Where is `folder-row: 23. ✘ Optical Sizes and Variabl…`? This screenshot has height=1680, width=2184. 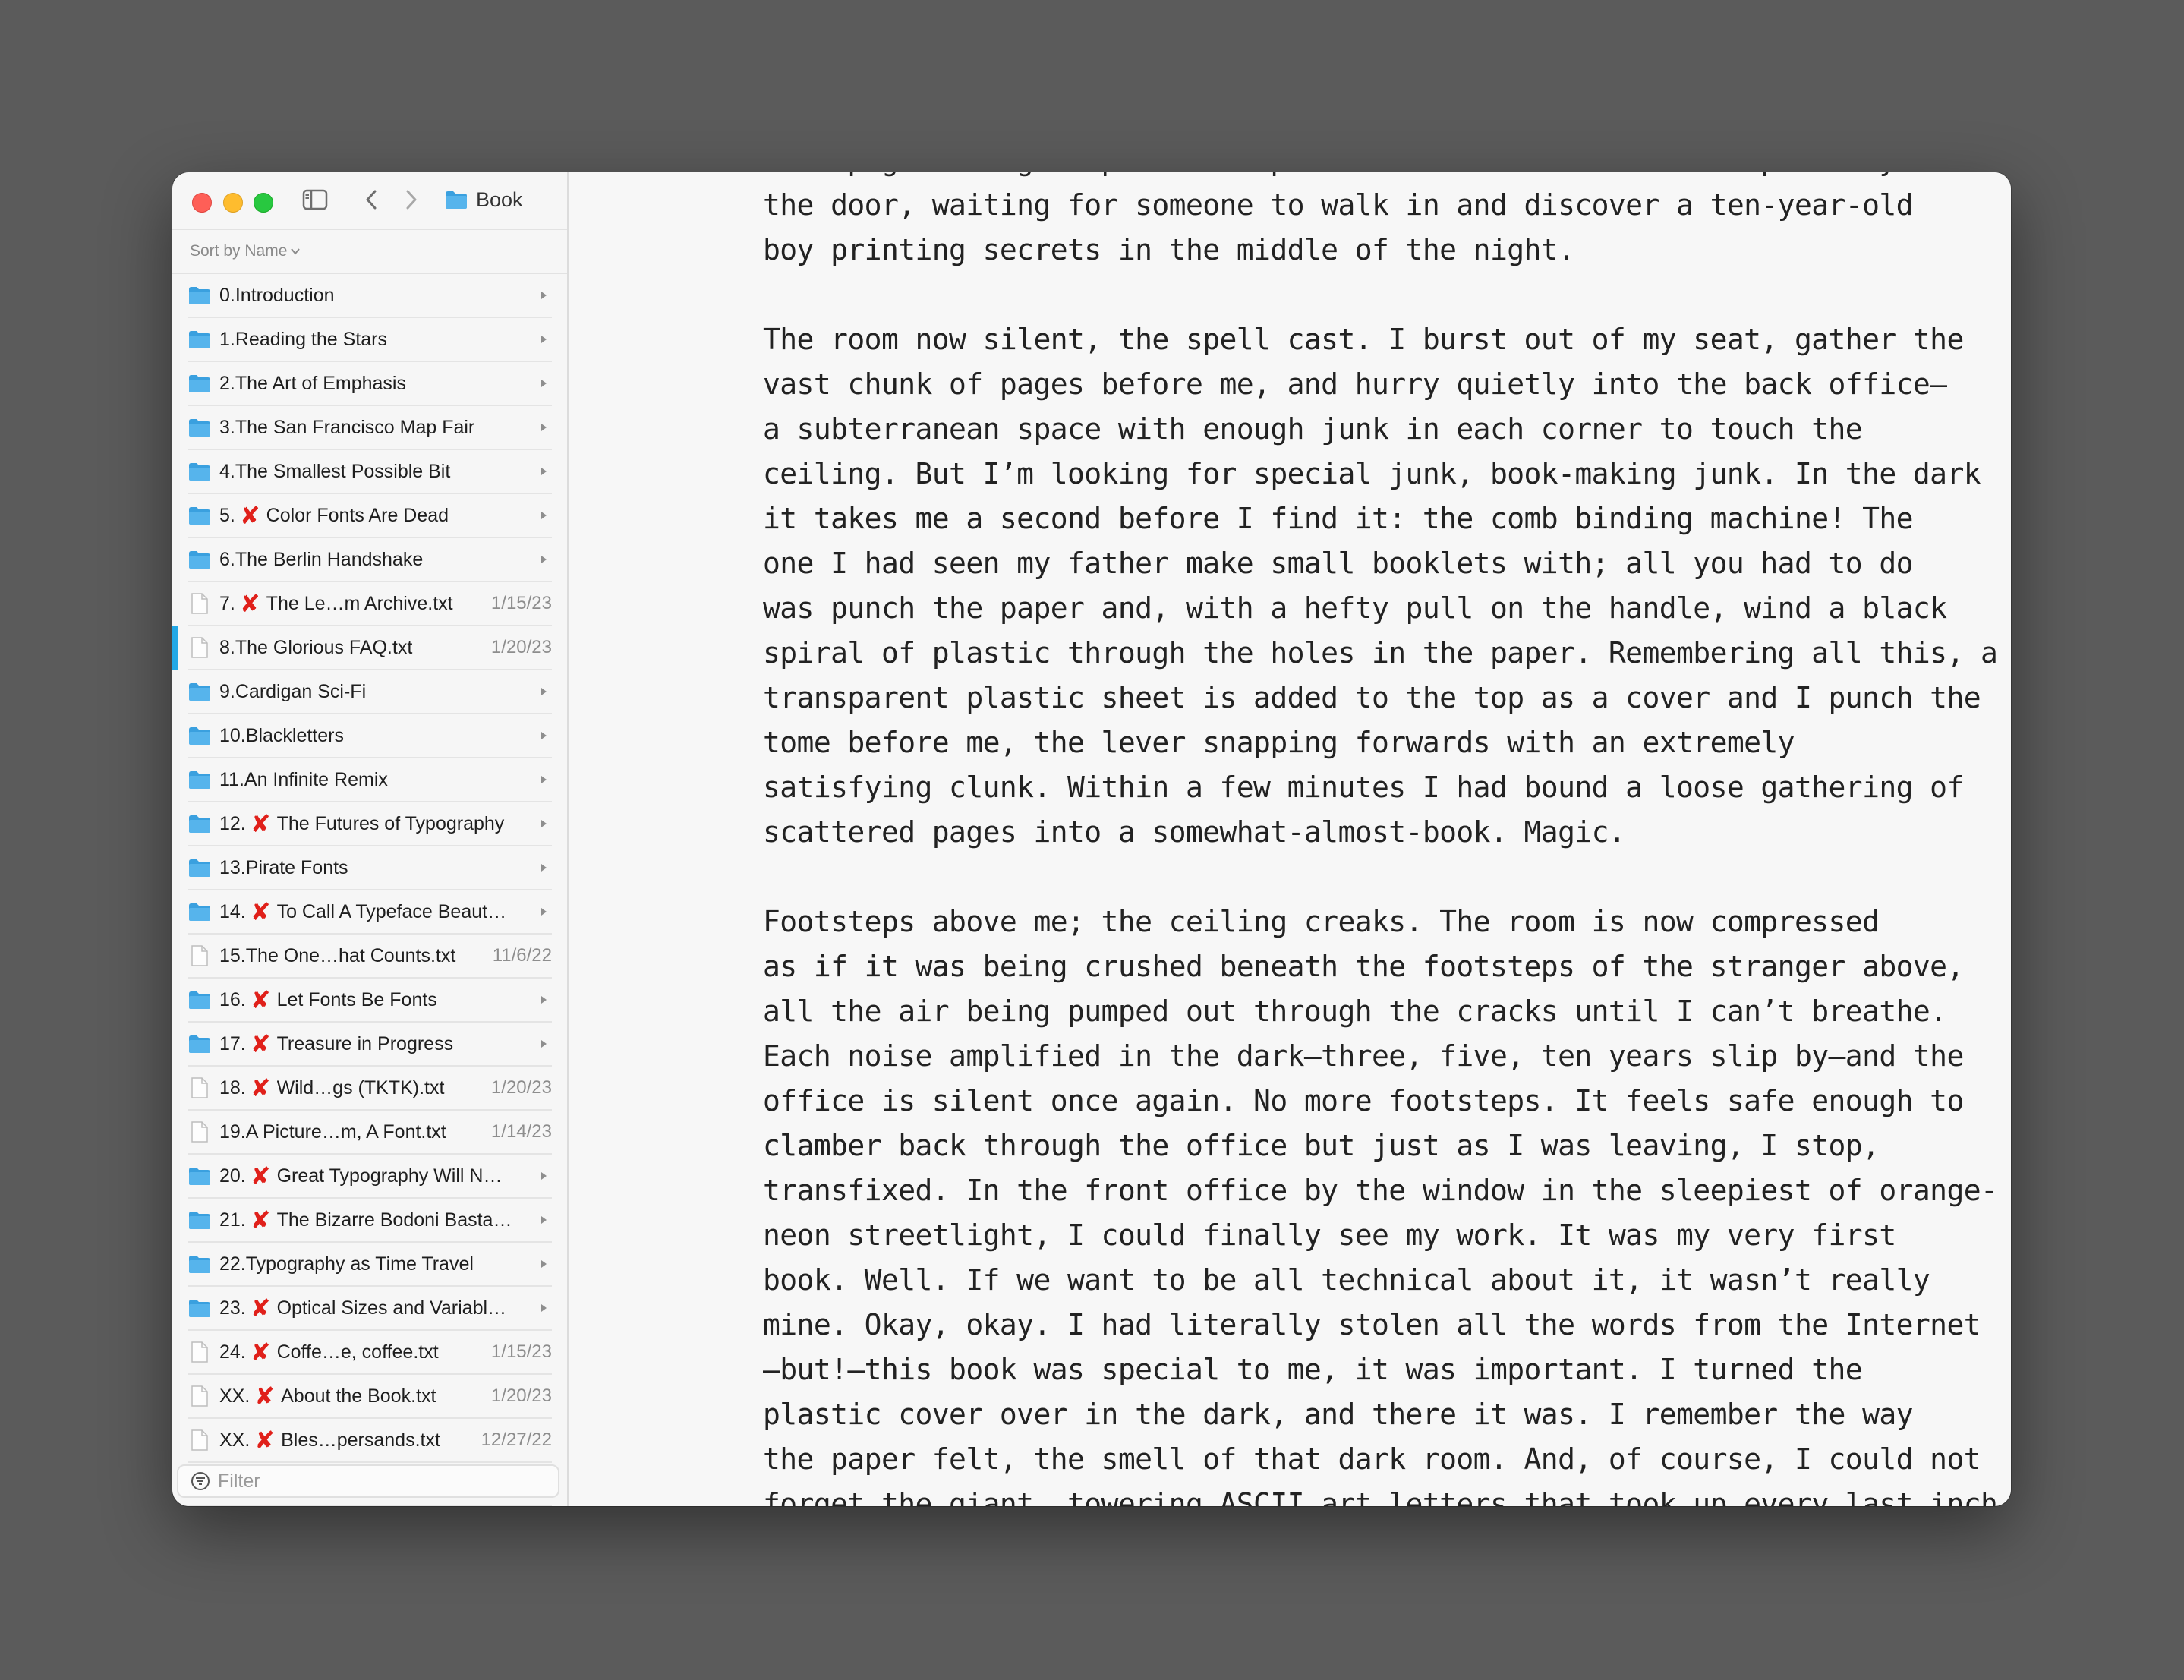 folder-row: 23. ✘ Optical Sizes and Variabl… is located at coordinates (370, 1309).